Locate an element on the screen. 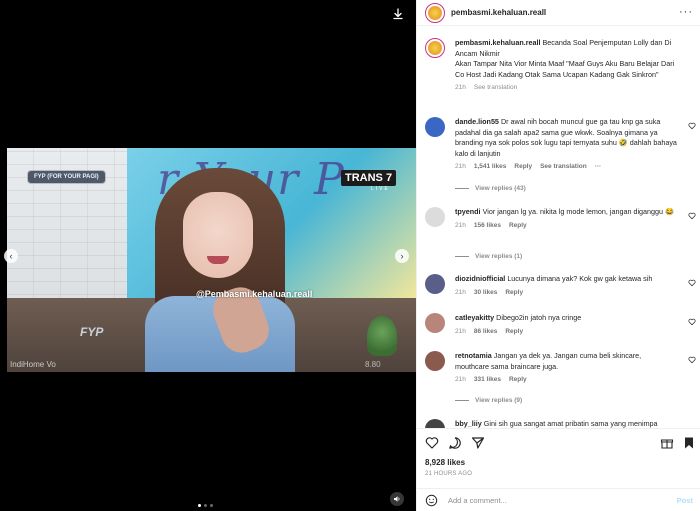 The image size is (700, 511). comment-icon is located at coordinates (455, 443).